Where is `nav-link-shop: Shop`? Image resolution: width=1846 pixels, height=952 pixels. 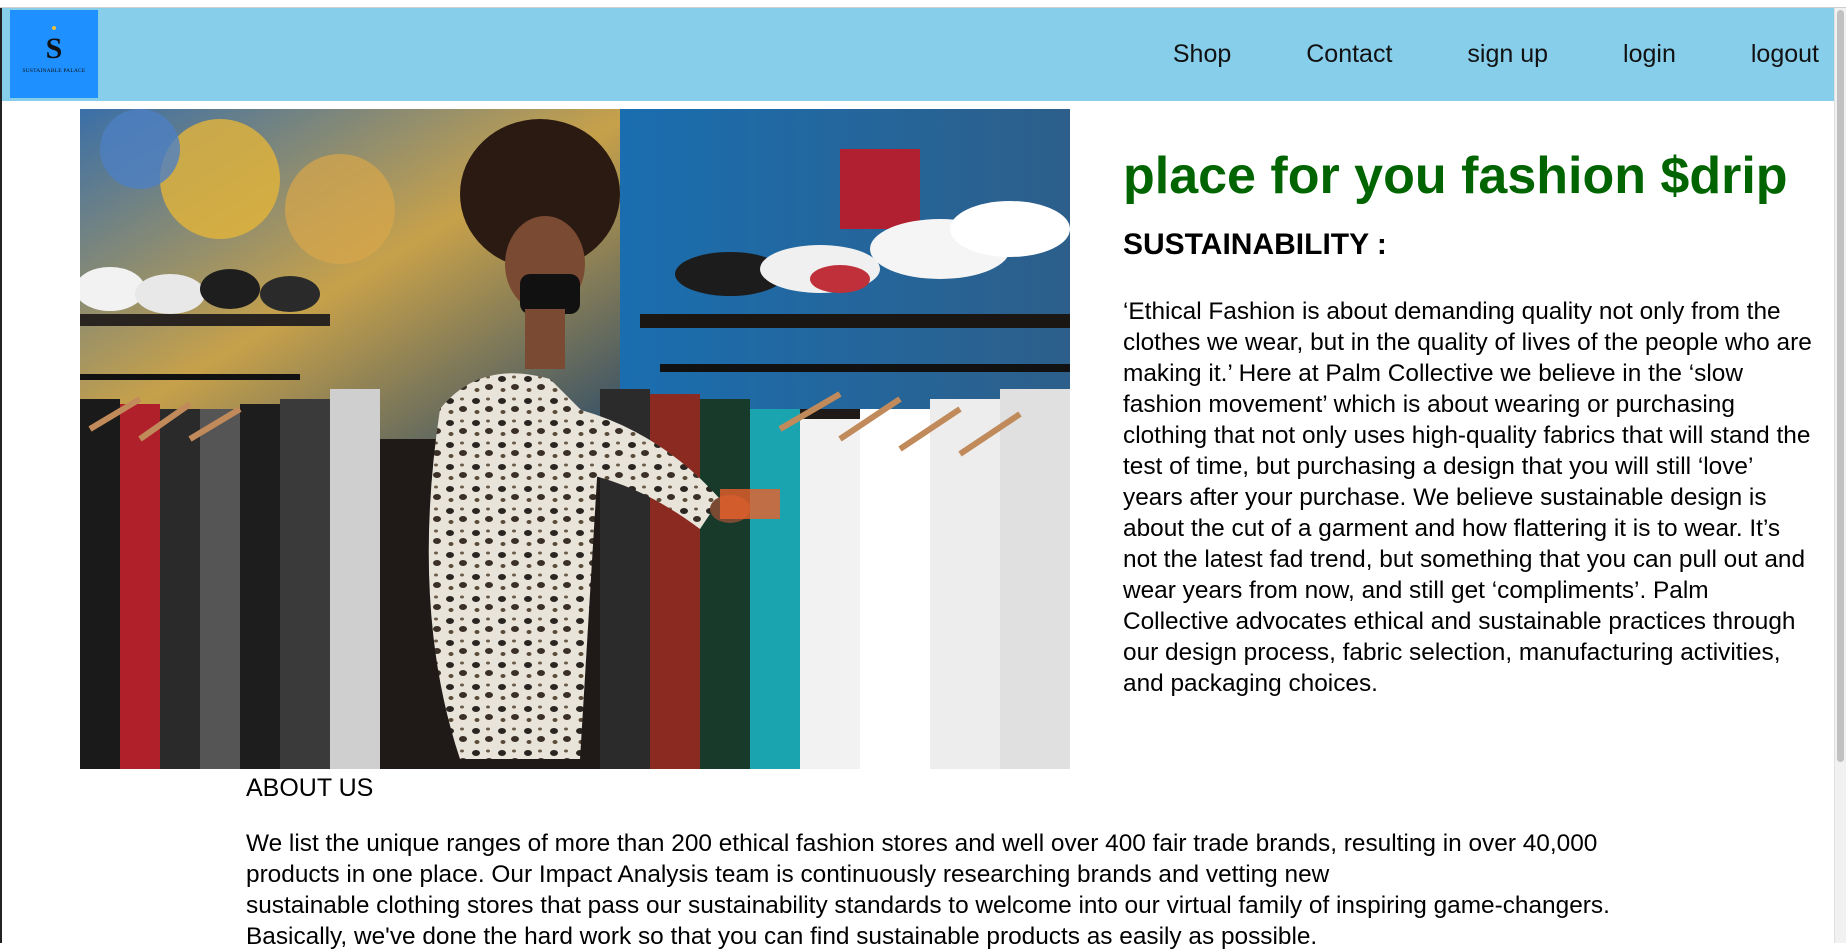 nav-link-shop: Shop is located at coordinates (1202, 54).